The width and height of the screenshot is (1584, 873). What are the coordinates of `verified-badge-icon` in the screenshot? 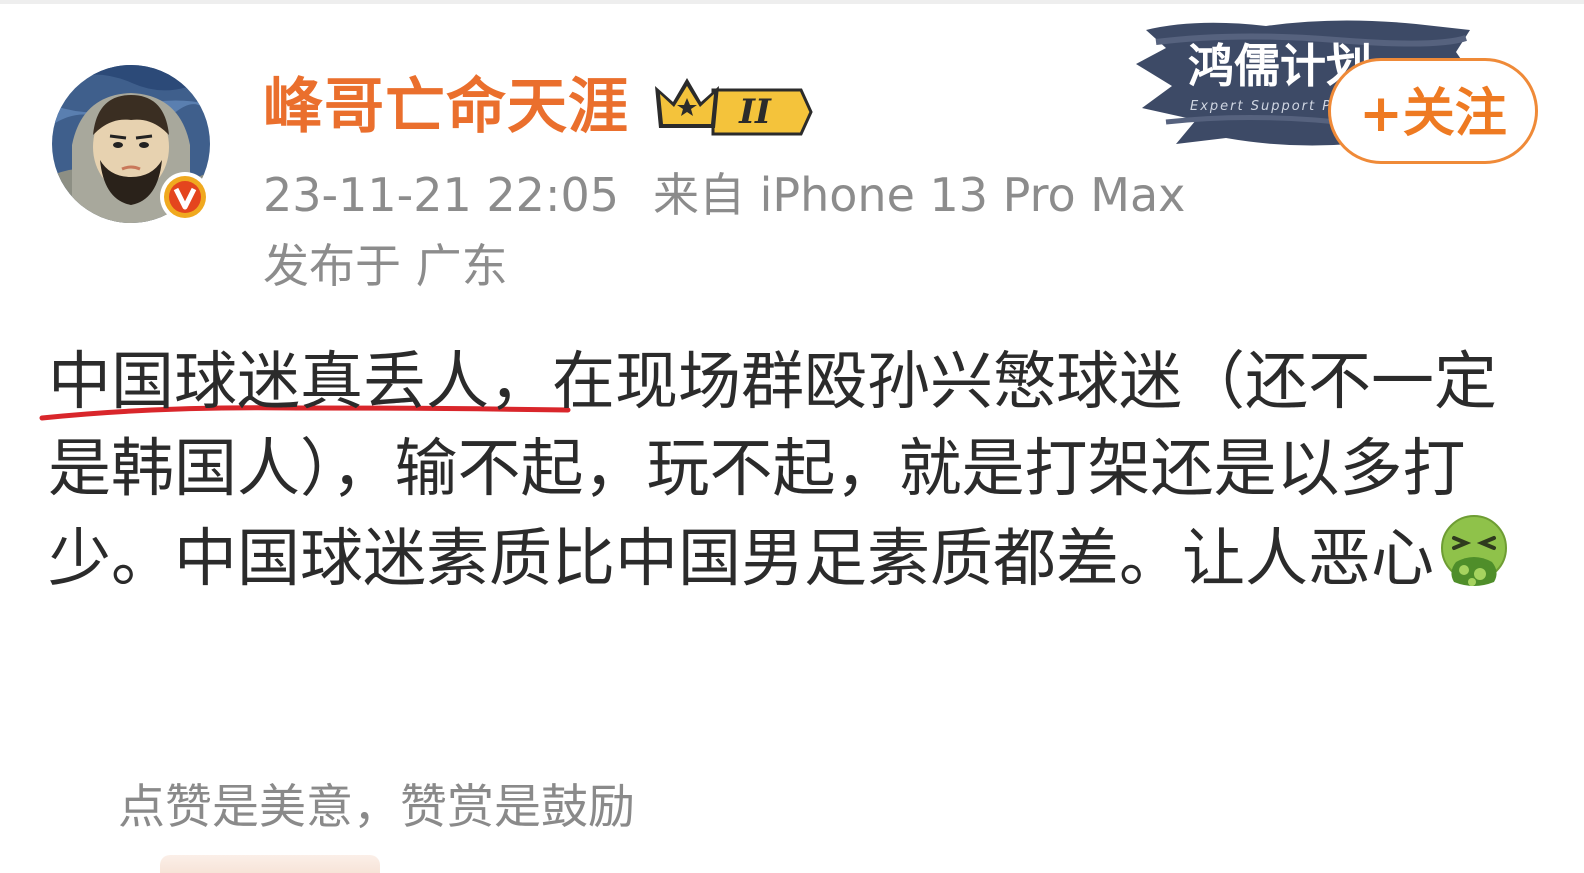 It's located at (185, 197).